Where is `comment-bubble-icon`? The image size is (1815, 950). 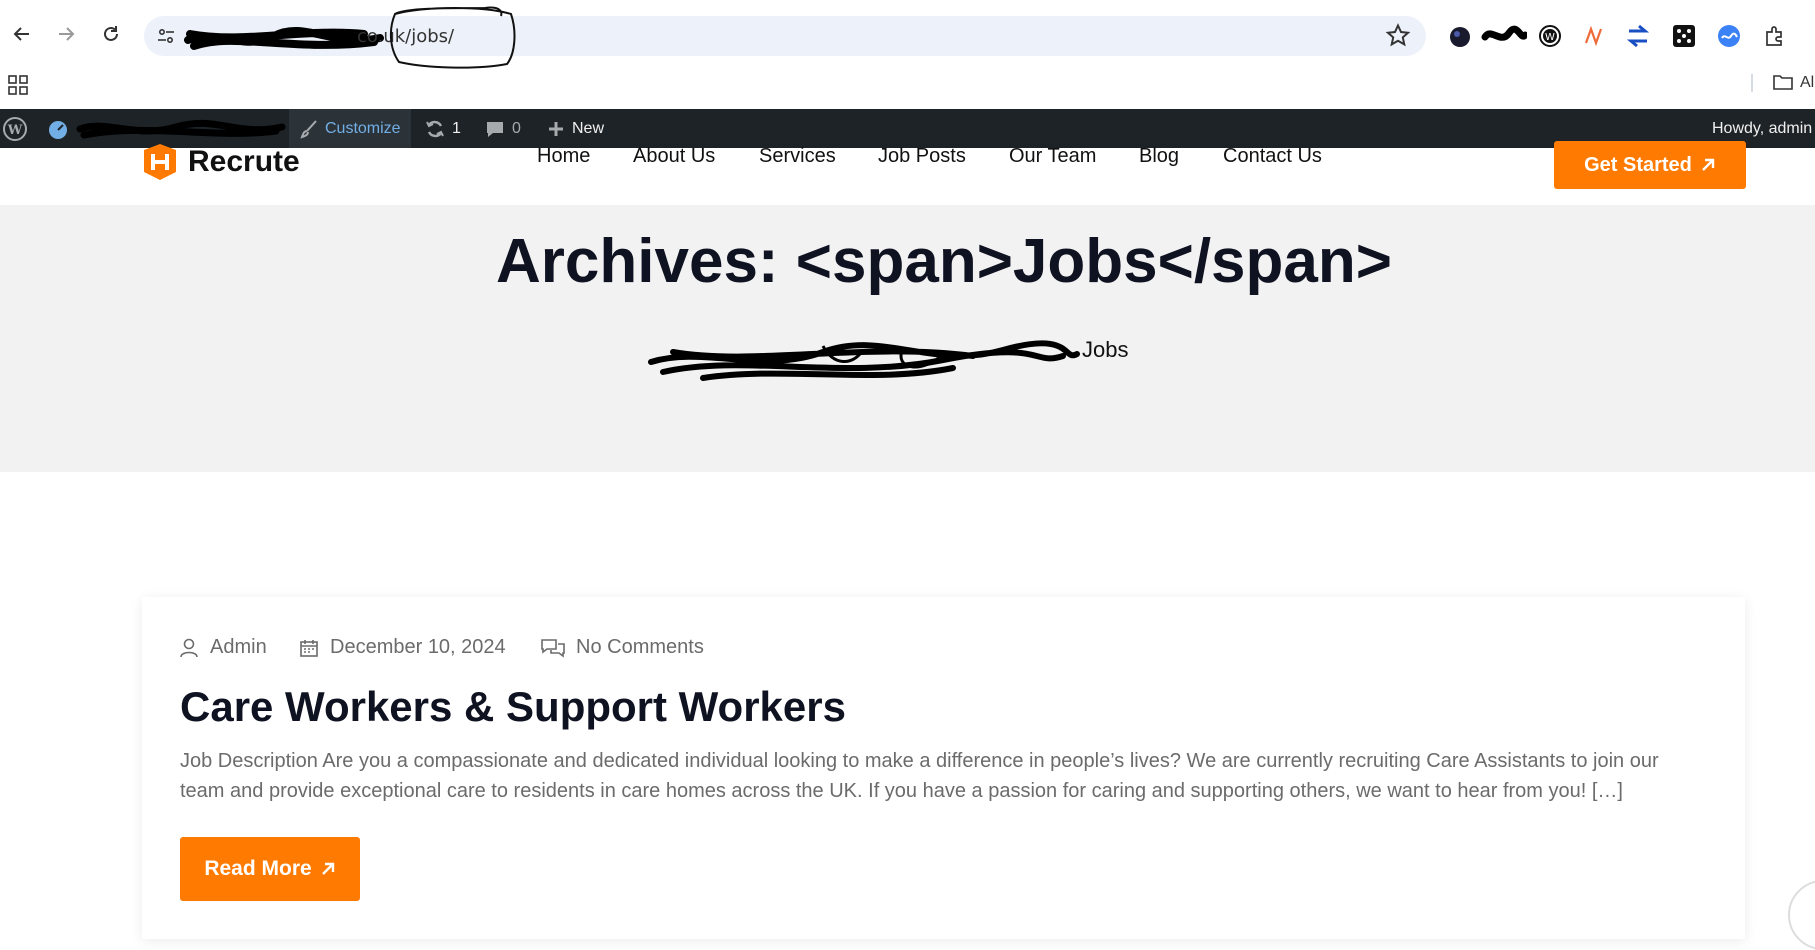
comment-bubble-icon is located at coordinates (495, 129).